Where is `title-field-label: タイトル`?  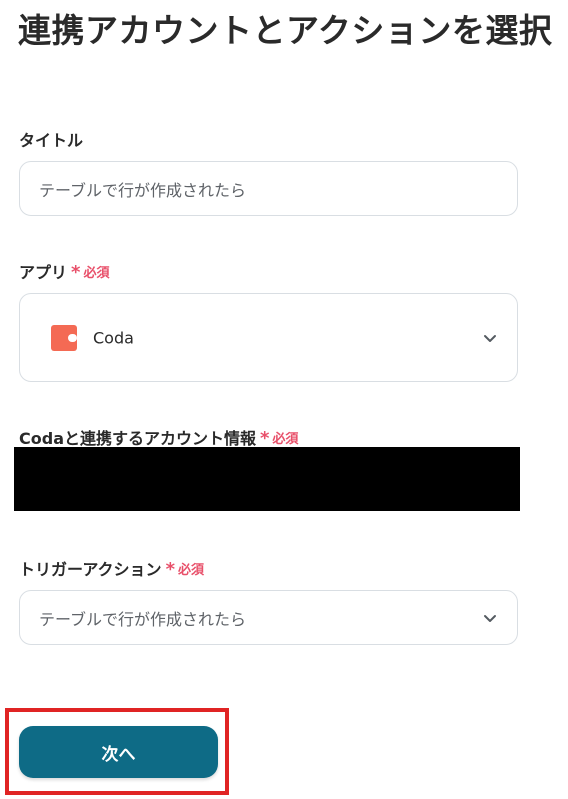
title-field-label: タイトル is located at coordinates (51, 139).